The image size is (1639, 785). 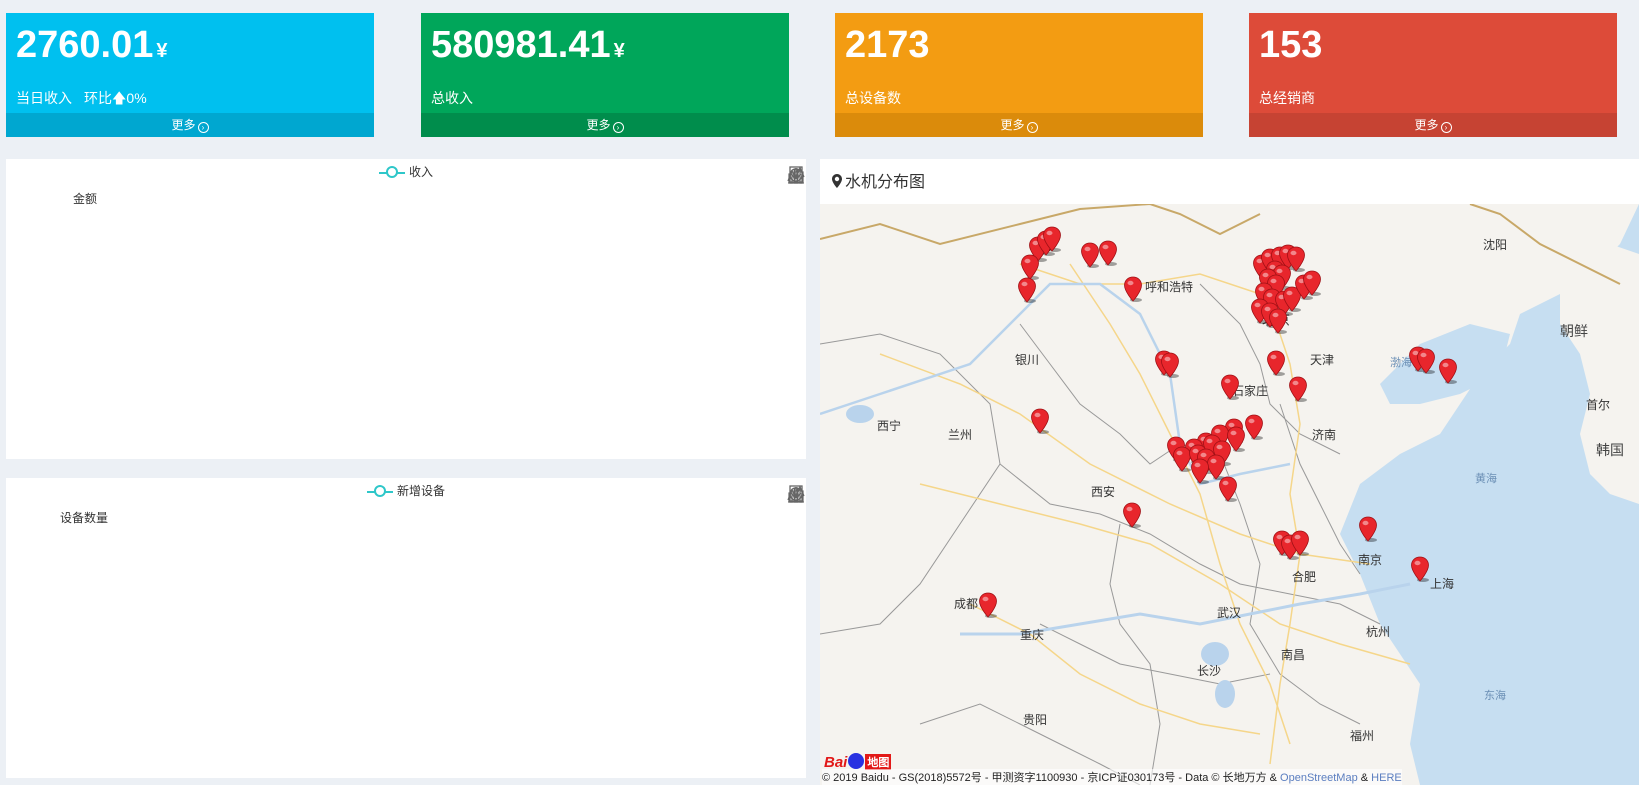 I want to click on city-label: 福州, so click(x=1362, y=736).